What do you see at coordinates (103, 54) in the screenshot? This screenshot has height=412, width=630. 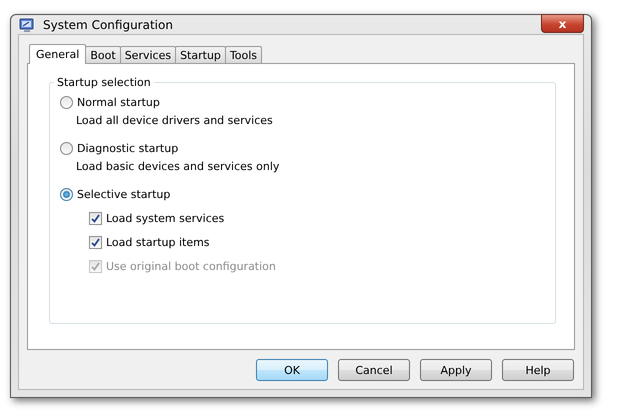 I see `tab: Boot` at bounding box center [103, 54].